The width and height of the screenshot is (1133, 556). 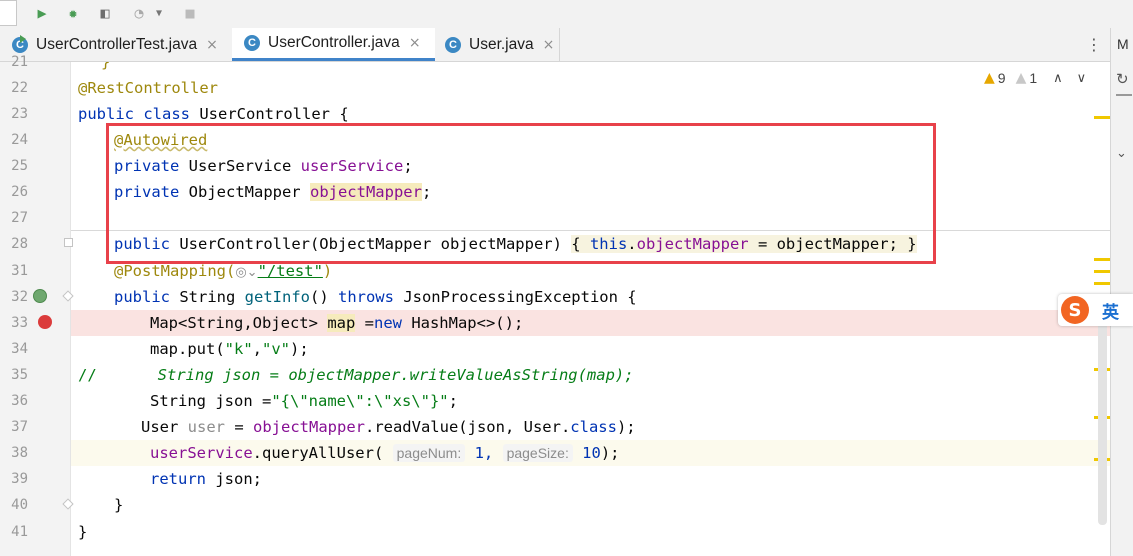 What do you see at coordinates (19, 505) in the screenshot?
I see `line-number: 40` at bounding box center [19, 505].